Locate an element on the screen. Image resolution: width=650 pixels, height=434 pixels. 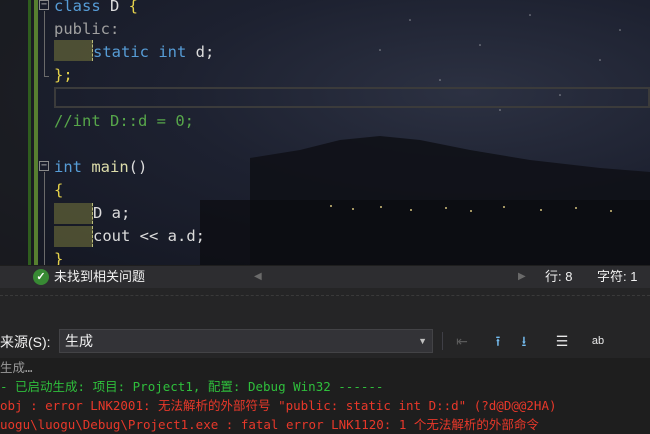
code-line: static int d; is located at coordinates (153, 52).